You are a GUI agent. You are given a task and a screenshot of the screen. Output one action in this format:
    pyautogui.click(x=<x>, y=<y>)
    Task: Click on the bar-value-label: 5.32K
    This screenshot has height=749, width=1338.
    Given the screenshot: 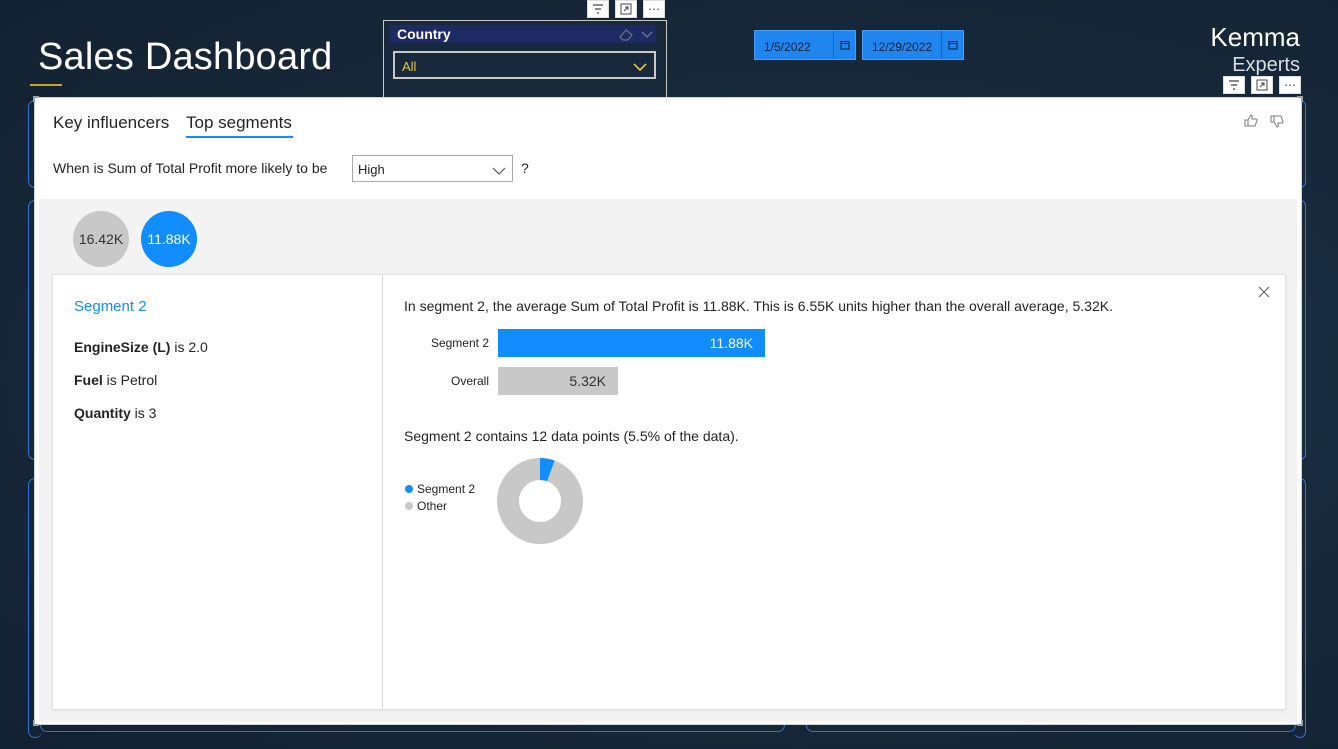 What is the action you would take?
    pyautogui.click(x=587, y=381)
    